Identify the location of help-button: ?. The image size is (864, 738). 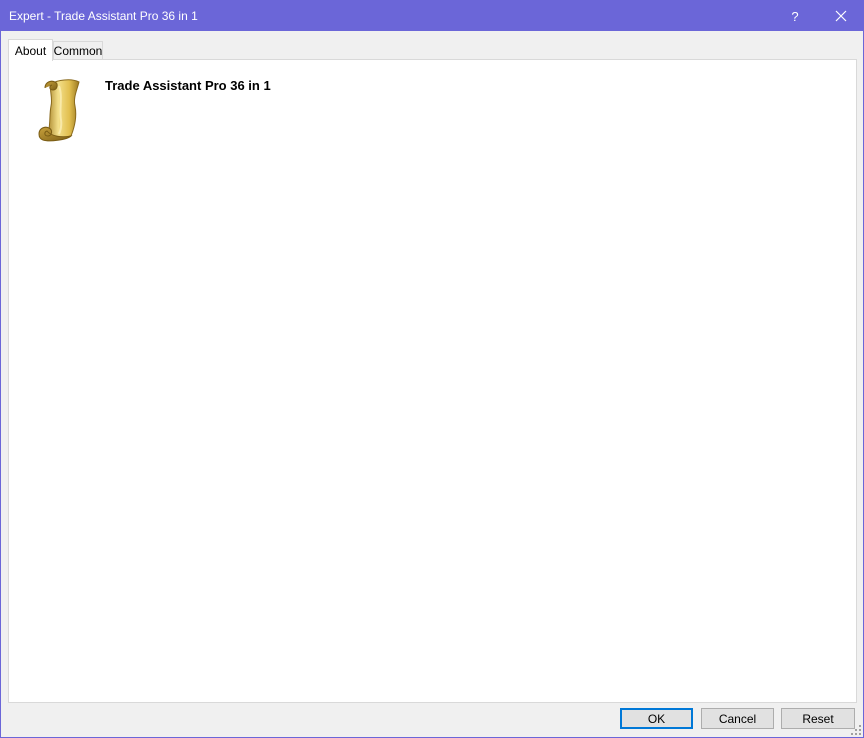
(795, 16).